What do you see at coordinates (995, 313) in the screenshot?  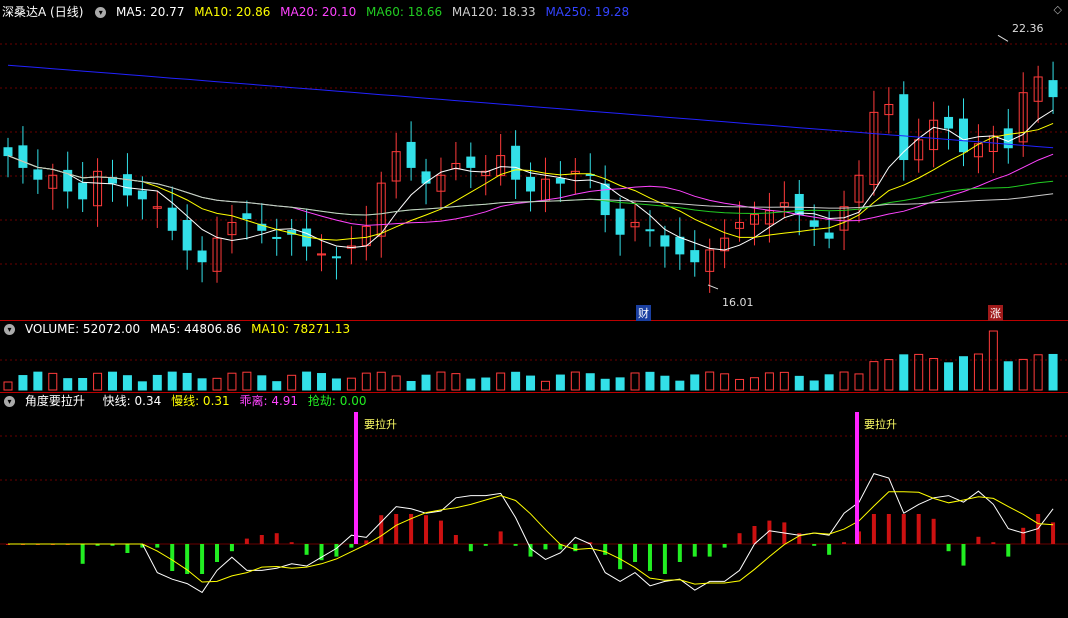 I see `rise-tag: 涨` at bounding box center [995, 313].